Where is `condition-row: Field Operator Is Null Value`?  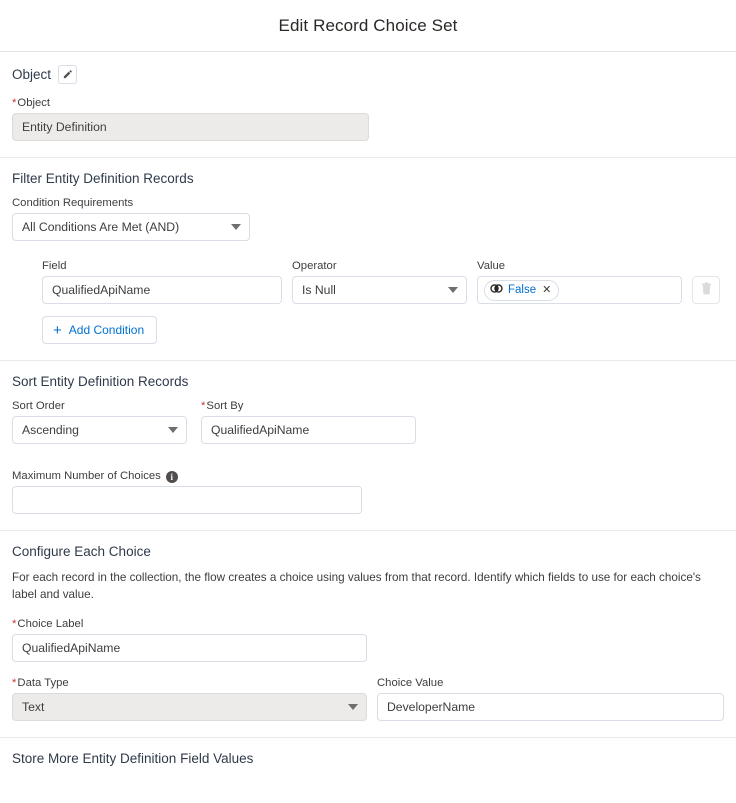
condition-row: Field Operator Is Null Value is located at coordinates (383, 281).